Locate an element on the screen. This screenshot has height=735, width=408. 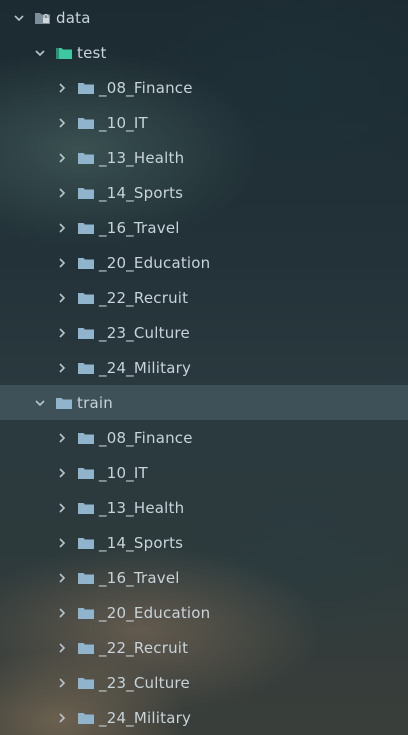
tree-item-label: test is located at coordinates (92, 52).